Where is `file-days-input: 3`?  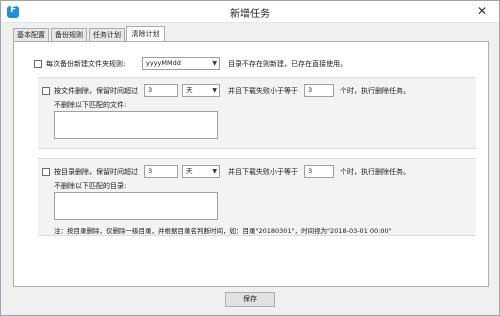
file-days-input: 3 is located at coordinates (161, 90).